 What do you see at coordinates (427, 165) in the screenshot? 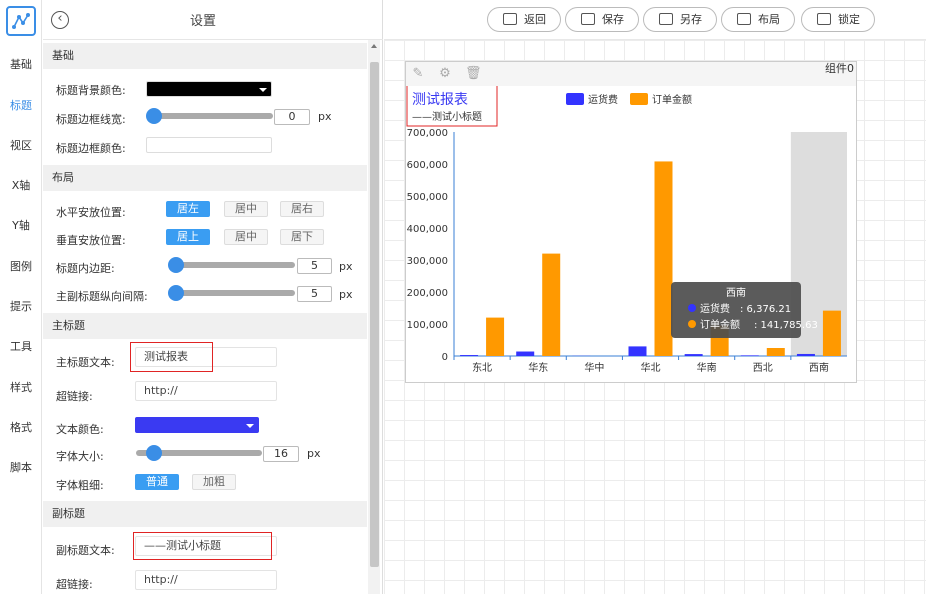
I see `y-tick-label: 600,000` at bounding box center [427, 165].